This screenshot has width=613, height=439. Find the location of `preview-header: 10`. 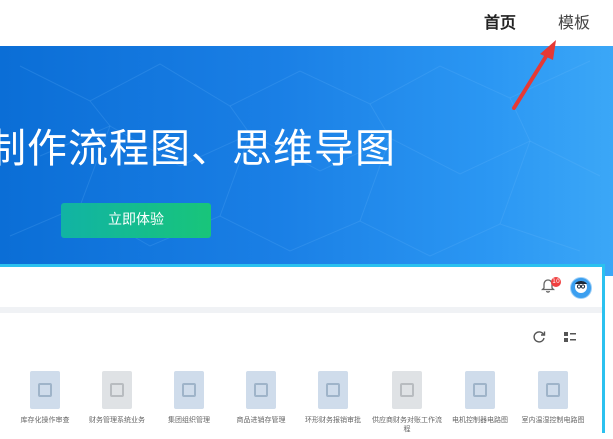

preview-header: 10 is located at coordinates (301, 290).